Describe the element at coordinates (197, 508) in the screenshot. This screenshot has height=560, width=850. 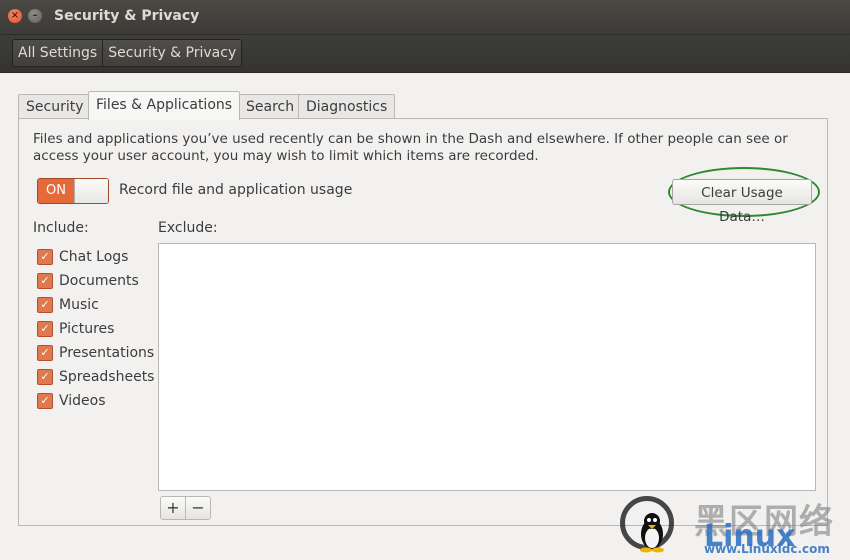
I see `remove-icon: −` at that location.